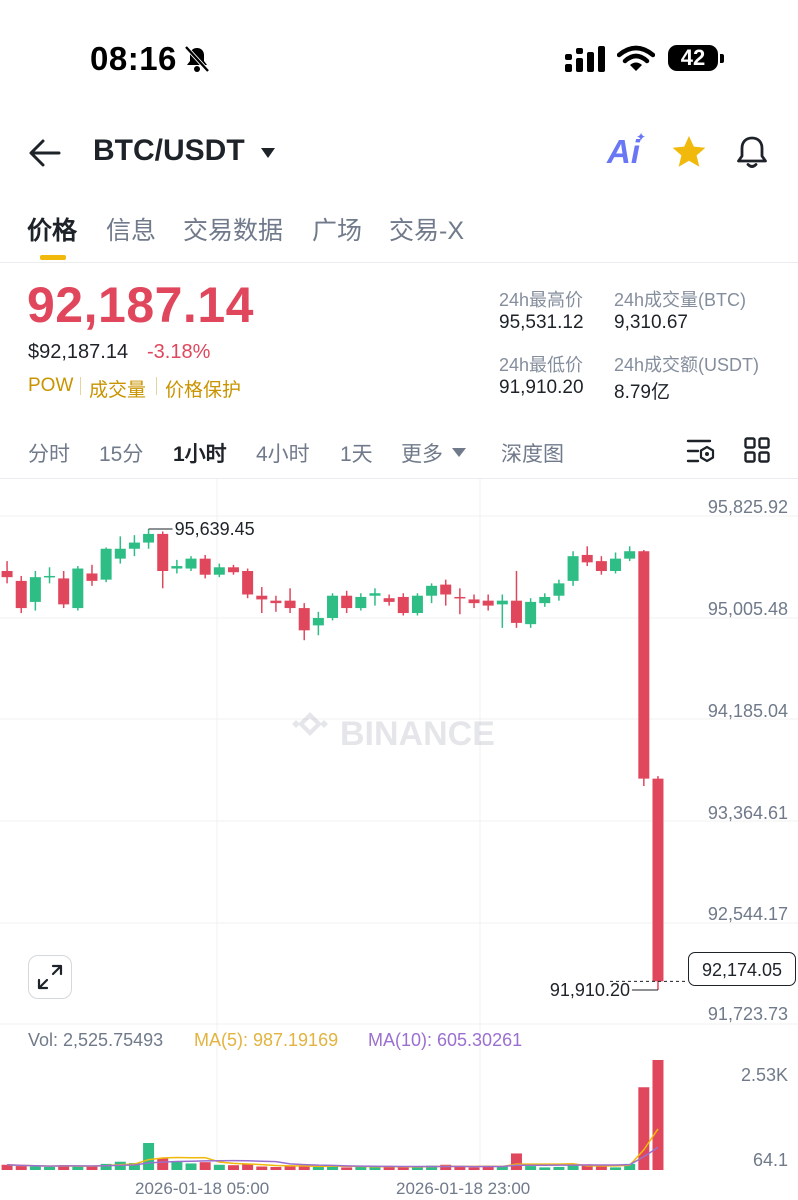 Image resolution: width=798 pixels, height=1200 pixels. What do you see at coordinates (689, 152) in the screenshot?
I see `favorite-star-icon` at bounding box center [689, 152].